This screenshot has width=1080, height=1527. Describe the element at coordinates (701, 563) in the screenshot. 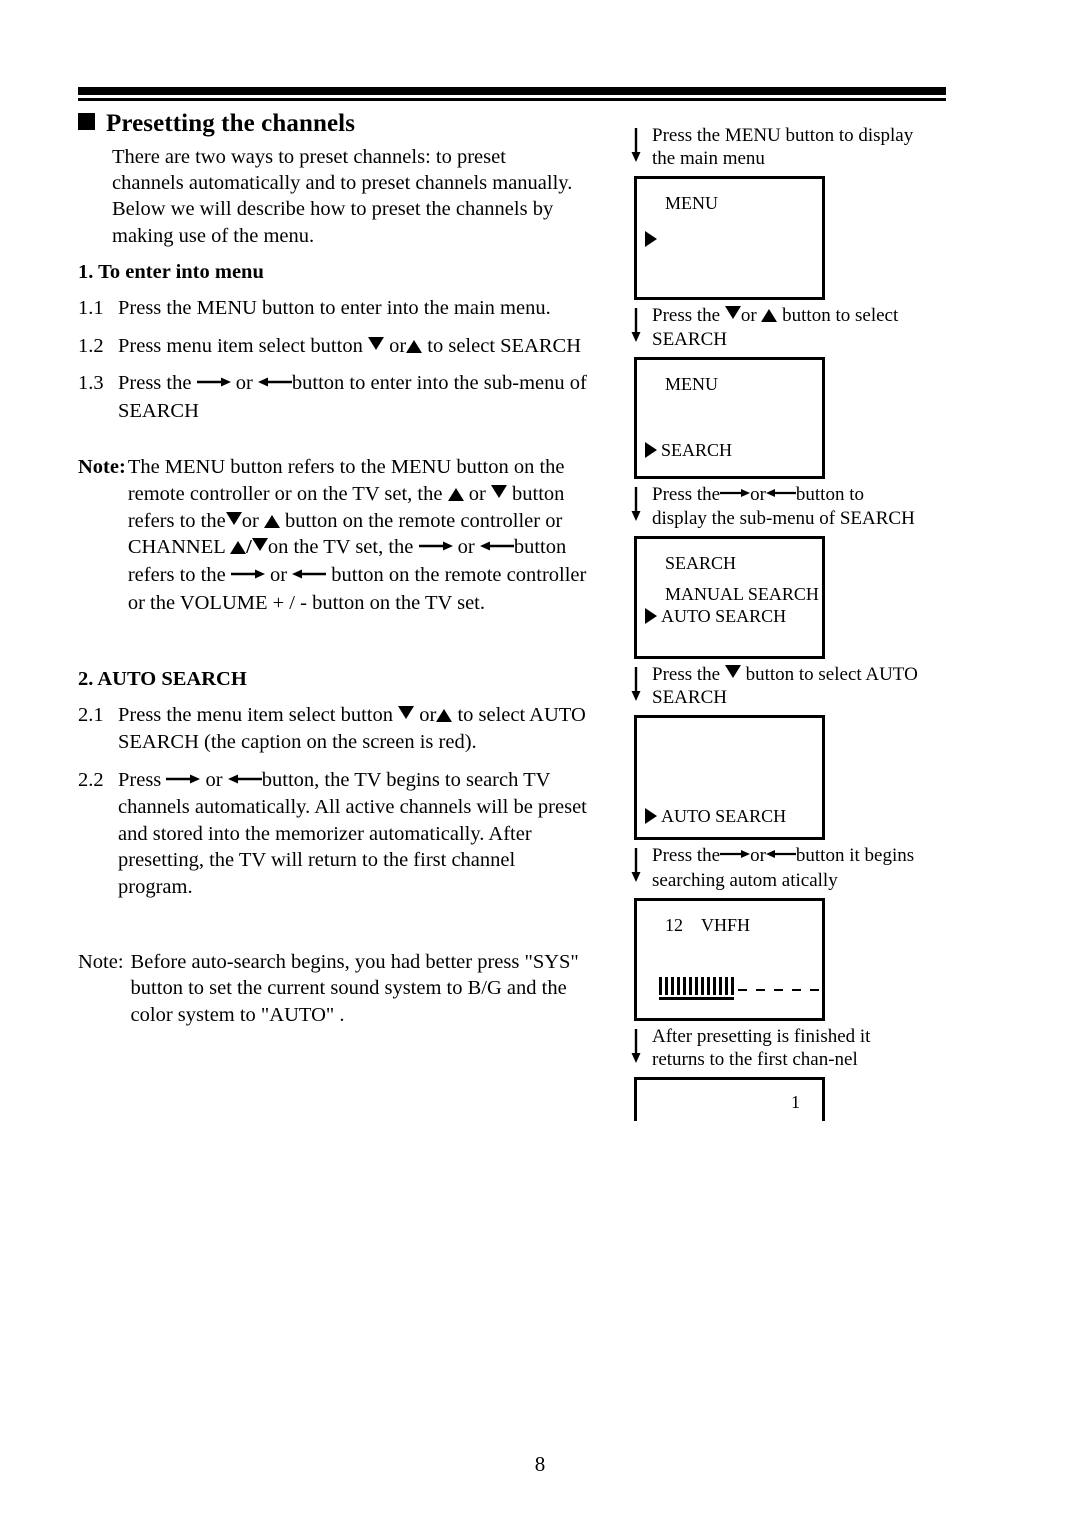

I see `screen-3-title: SEARCH` at that location.